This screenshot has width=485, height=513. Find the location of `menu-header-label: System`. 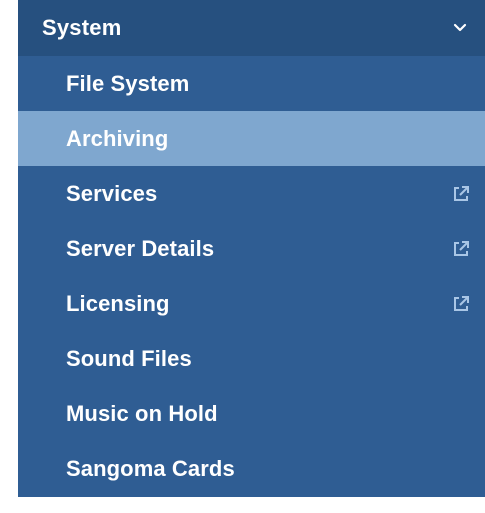

menu-header-label: System is located at coordinates (82, 27).